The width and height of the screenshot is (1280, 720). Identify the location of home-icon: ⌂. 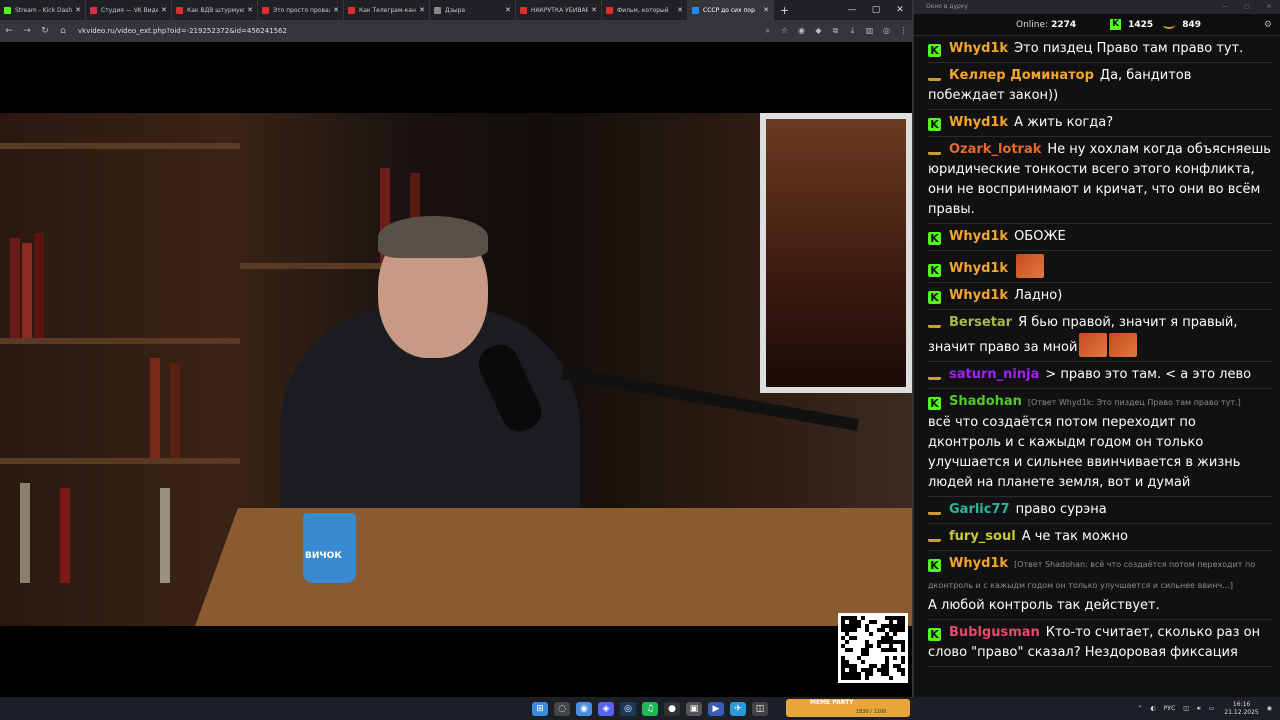
(63, 31).